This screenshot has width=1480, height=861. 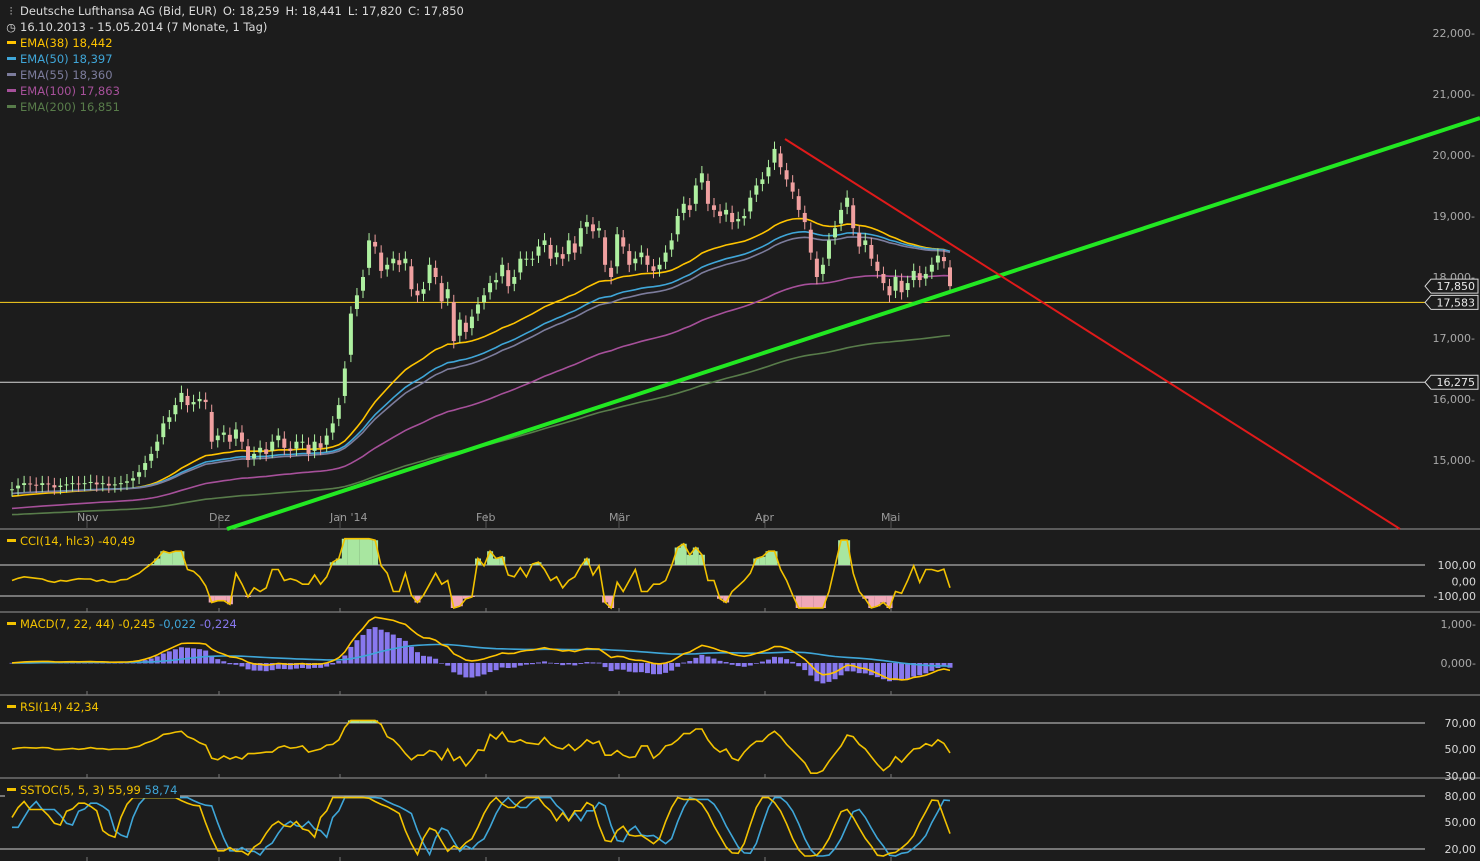 What do you see at coordinates (11, 90) in the screenshot?
I see `legend-swatch` at bounding box center [11, 90].